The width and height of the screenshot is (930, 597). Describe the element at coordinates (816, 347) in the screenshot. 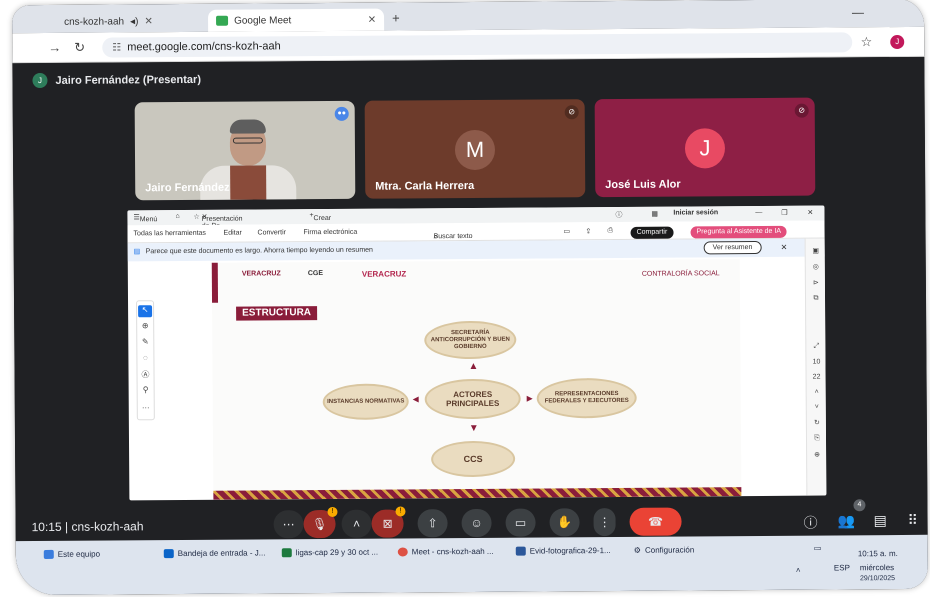

I see `expand-icon: ⤢` at that location.